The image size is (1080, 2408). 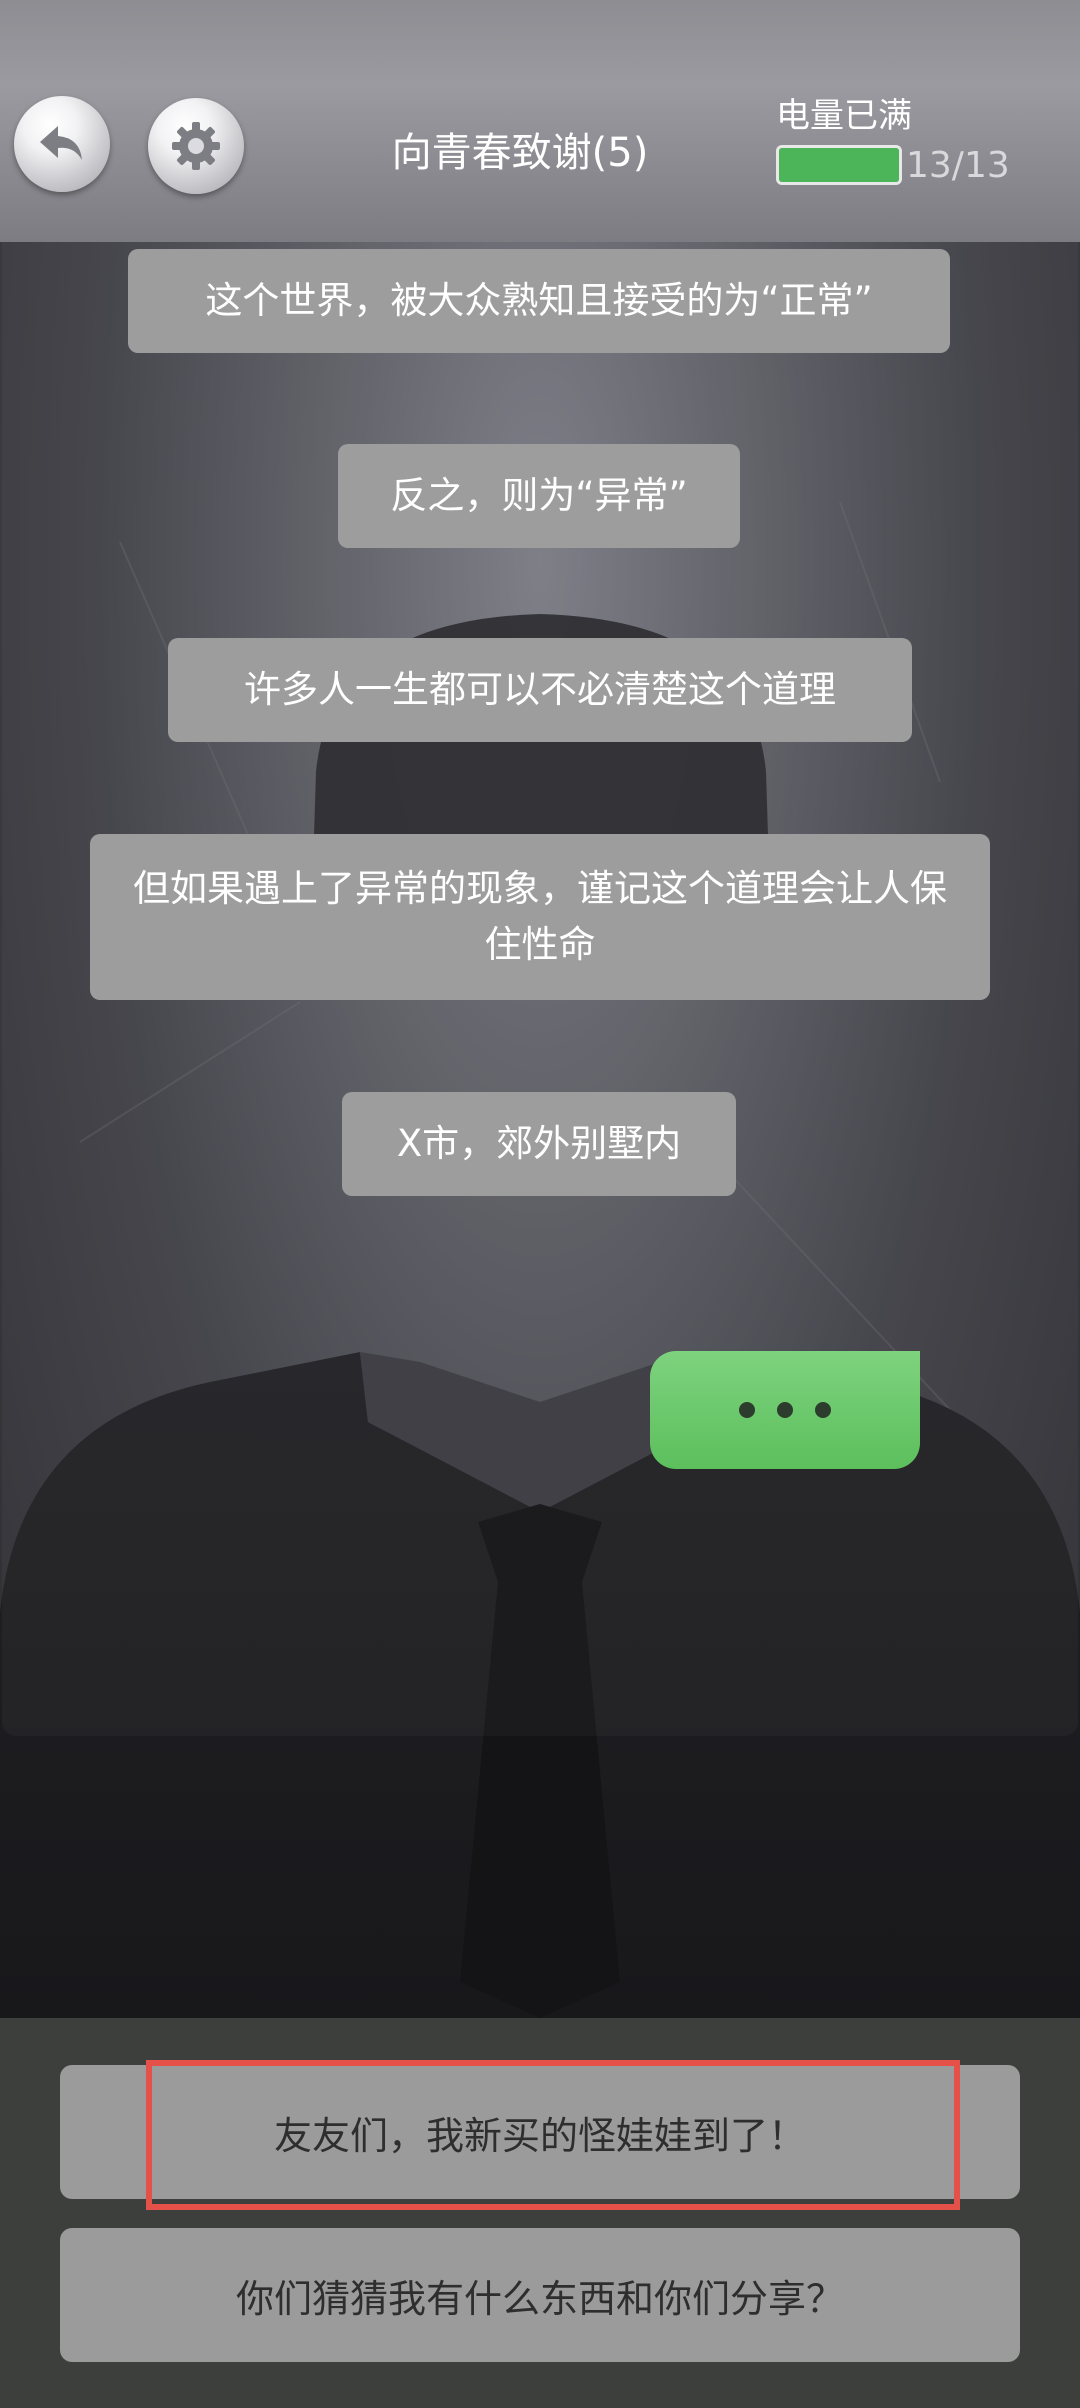 I want to click on top-bar: 向青春致谢(5) 电量已满 13/13, so click(x=540, y=121).